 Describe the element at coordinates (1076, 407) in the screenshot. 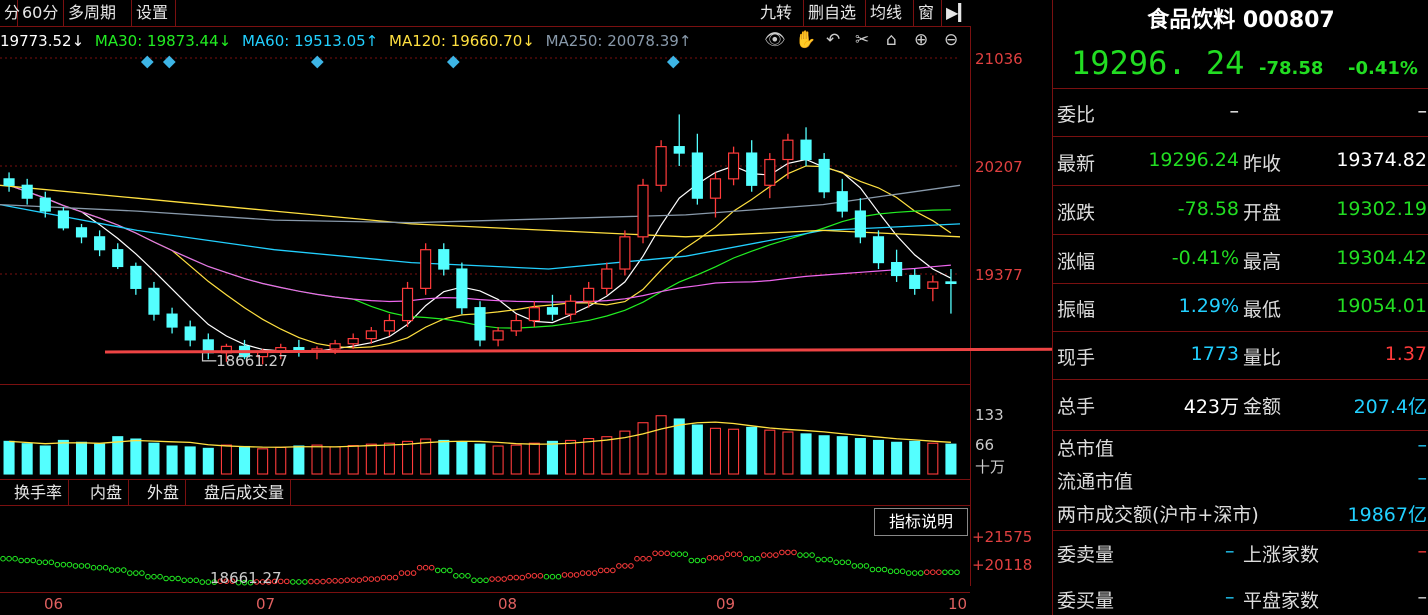

I see `quote-label: 总手` at that location.